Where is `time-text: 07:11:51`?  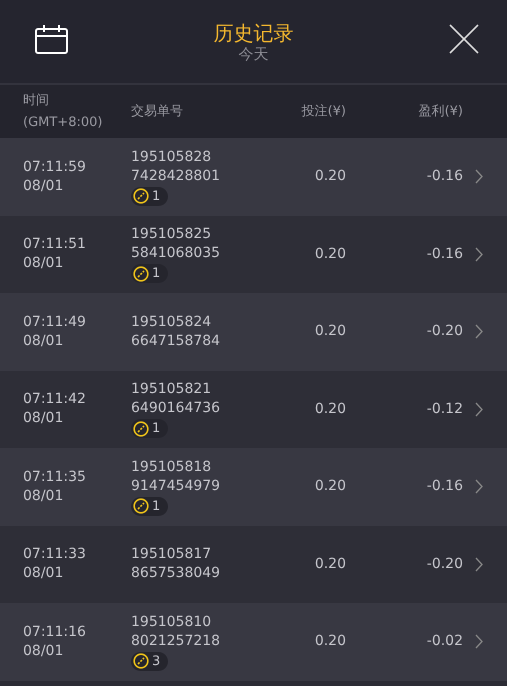
time-text: 07:11:51 is located at coordinates (55, 244).